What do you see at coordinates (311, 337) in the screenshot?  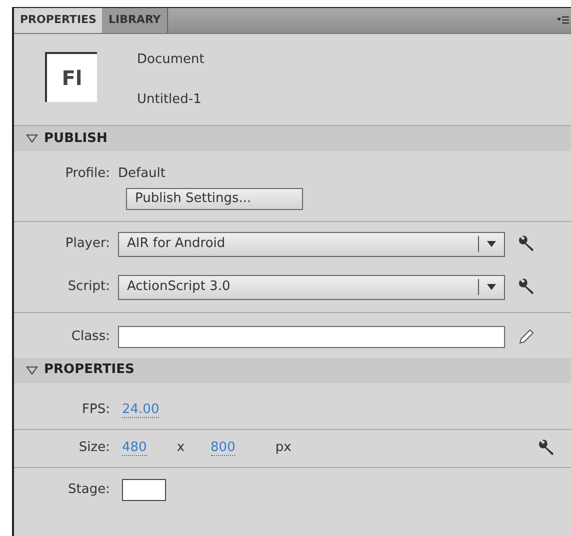 I see `class-input-field` at bounding box center [311, 337].